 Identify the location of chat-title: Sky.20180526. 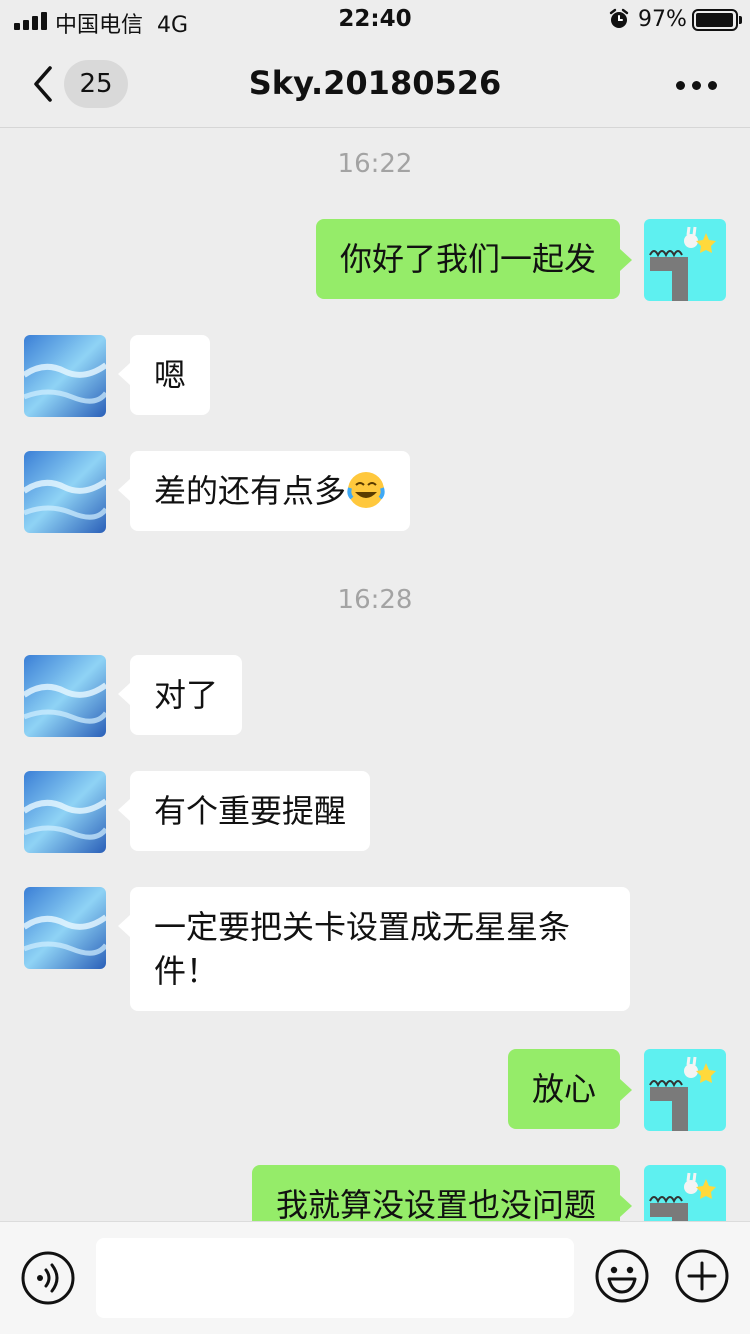
(375, 83).